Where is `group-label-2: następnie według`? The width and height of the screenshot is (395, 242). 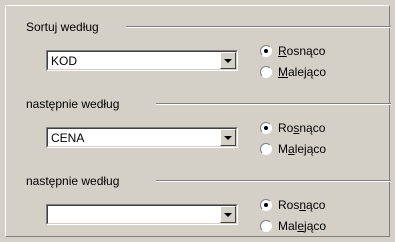
group-label-2: następnie według is located at coordinates (73, 104).